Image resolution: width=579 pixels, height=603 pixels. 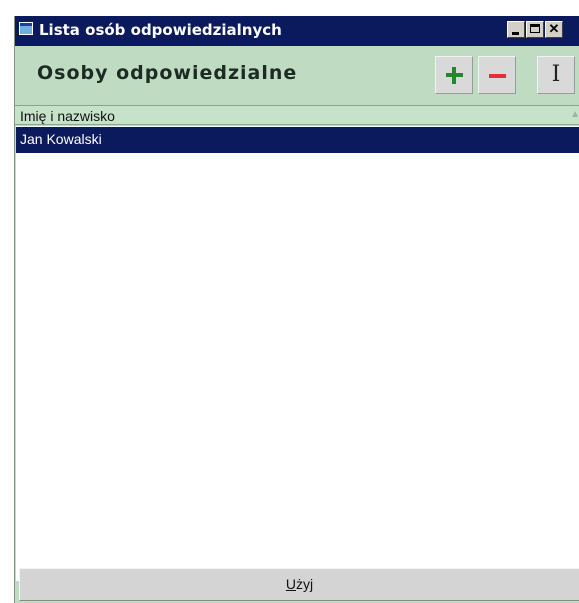 What do you see at coordinates (297, 140) in the screenshot?
I see `list-item: Jan Kowalski` at bounding box center [297, 140].